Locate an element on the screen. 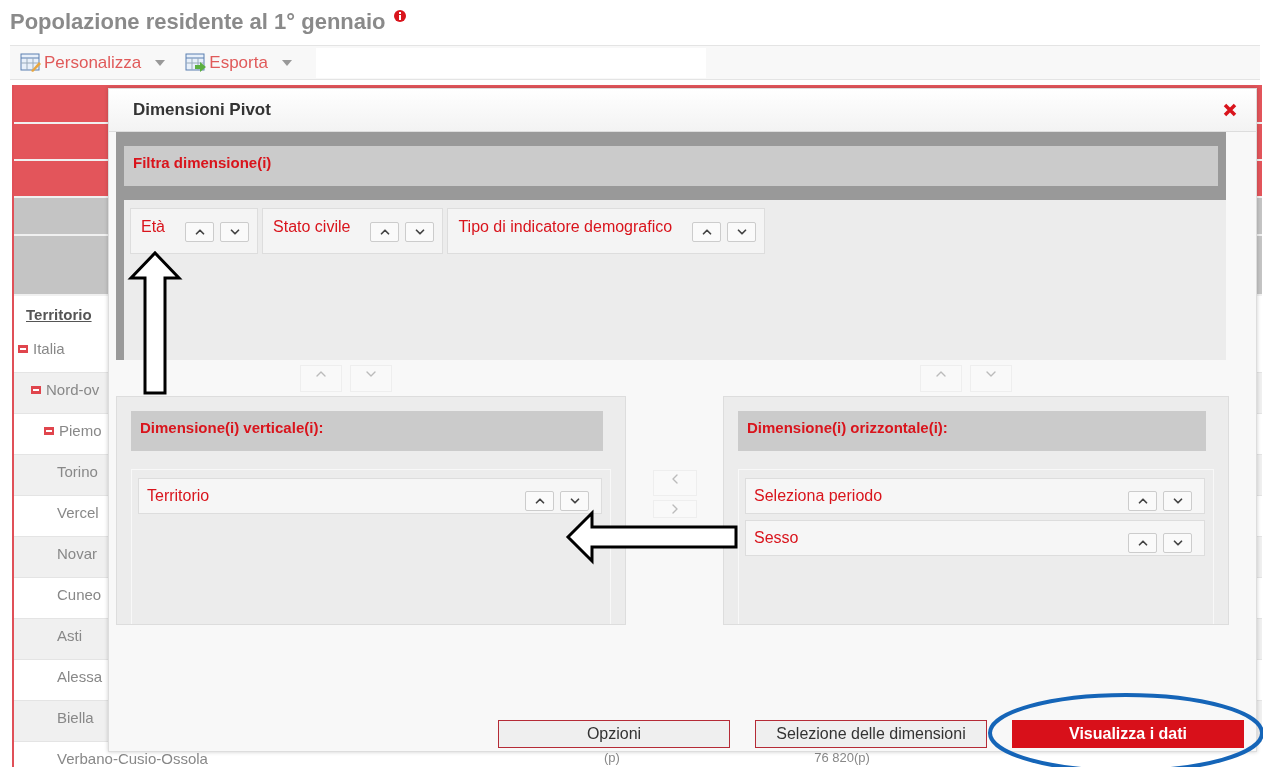 This screenshot has width=1263, height=767. row-label: Vercel is located at coordinates (78, 512).